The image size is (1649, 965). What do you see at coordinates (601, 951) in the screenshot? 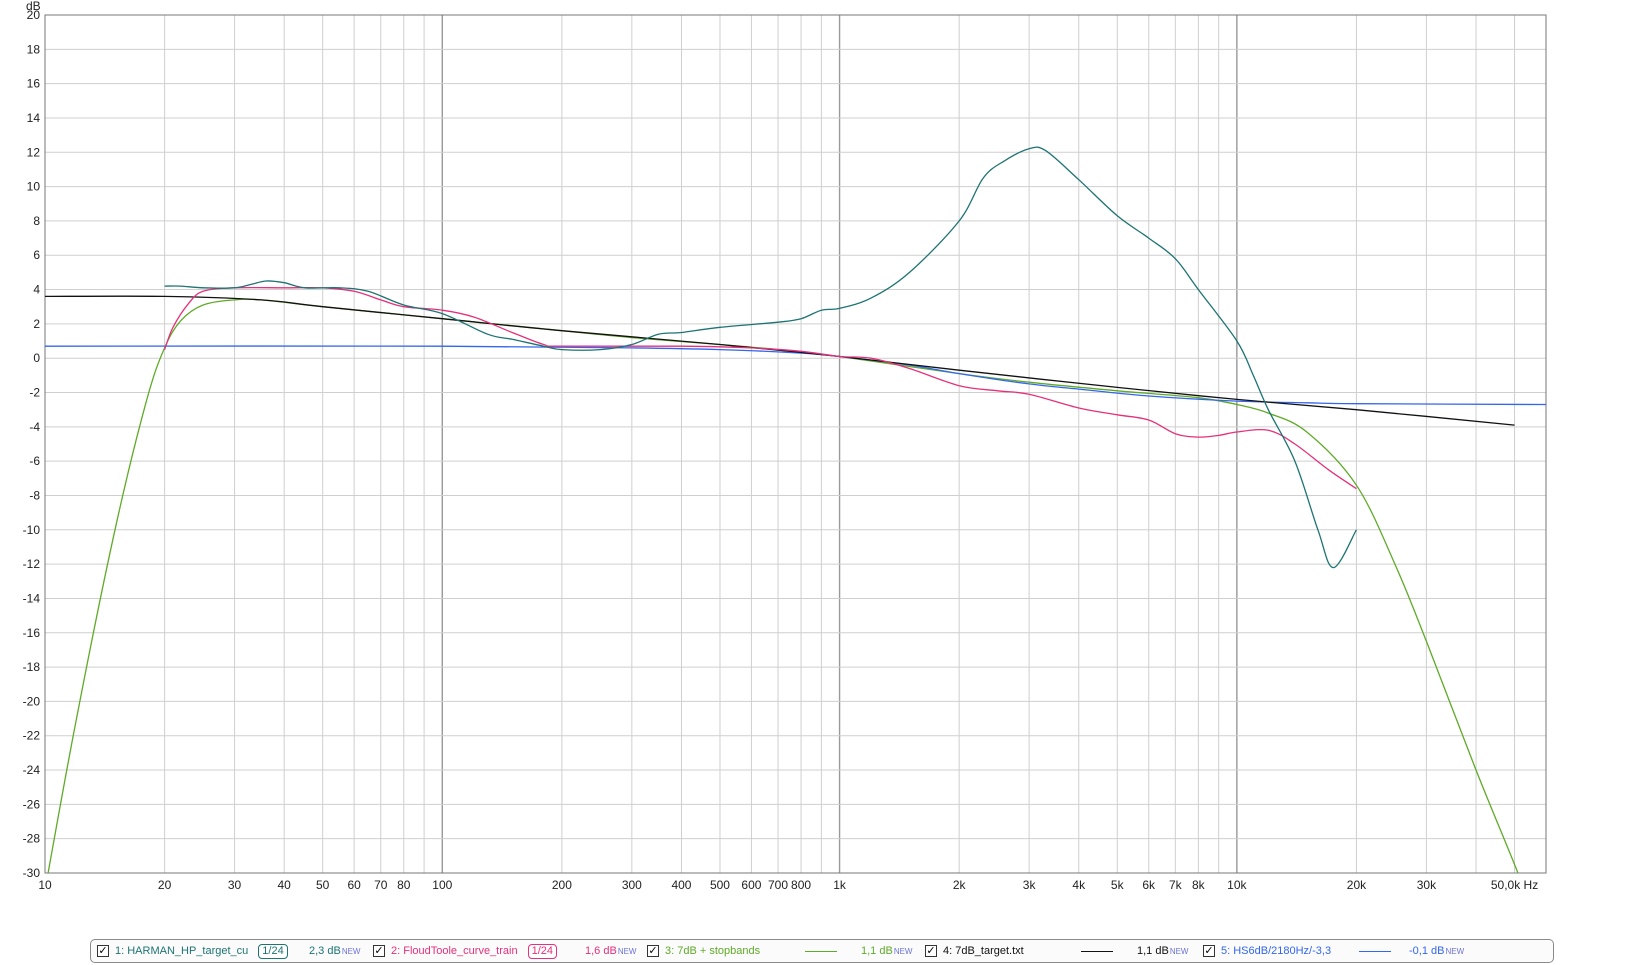
I see `legend-value: 1,6 dB` at bounding box center [601, 951].